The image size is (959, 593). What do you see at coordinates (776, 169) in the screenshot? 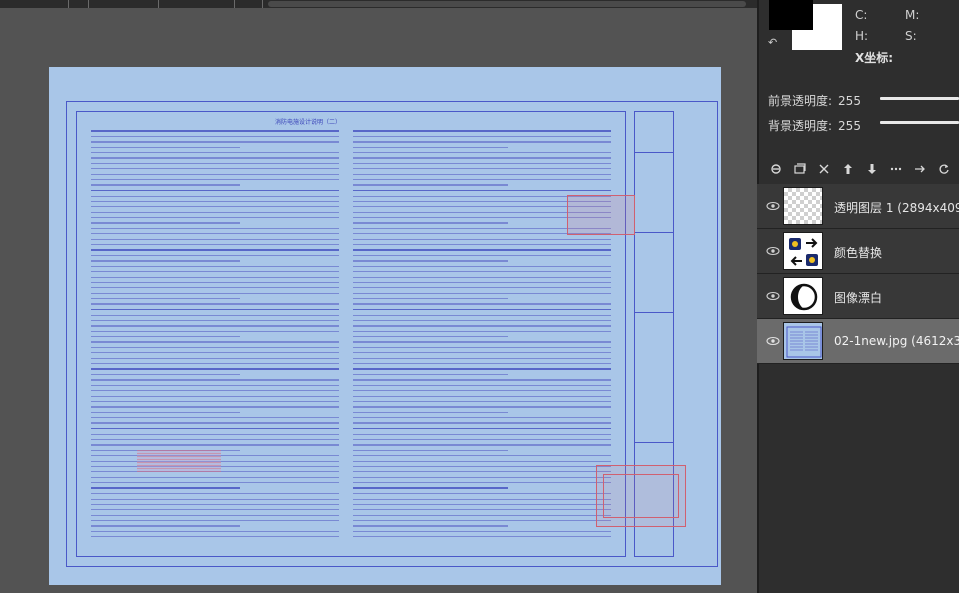
I see `link-layers-icon` at bounding box center [776, 169].